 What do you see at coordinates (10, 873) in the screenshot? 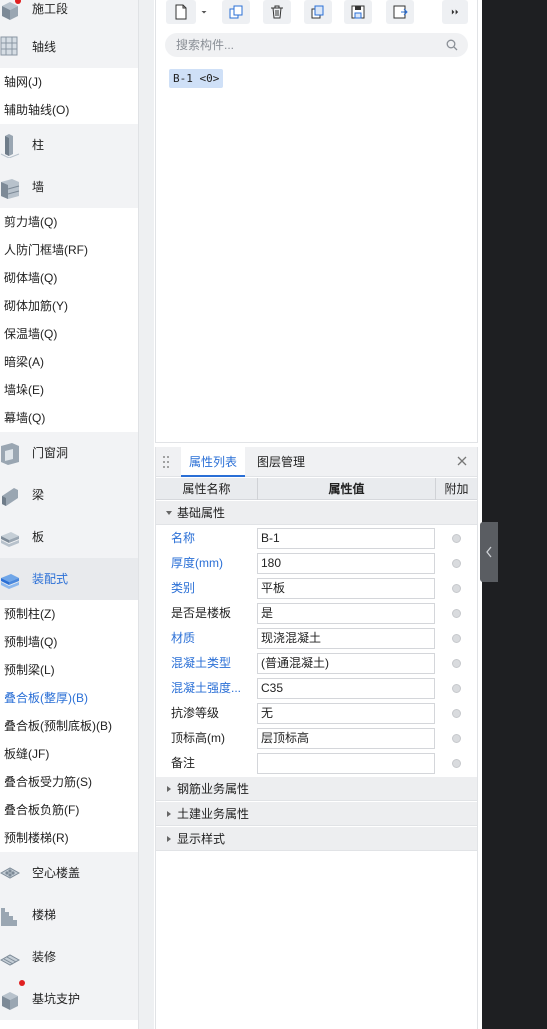
I see `hollow-floor-icon` at bounding box center [10, 873].